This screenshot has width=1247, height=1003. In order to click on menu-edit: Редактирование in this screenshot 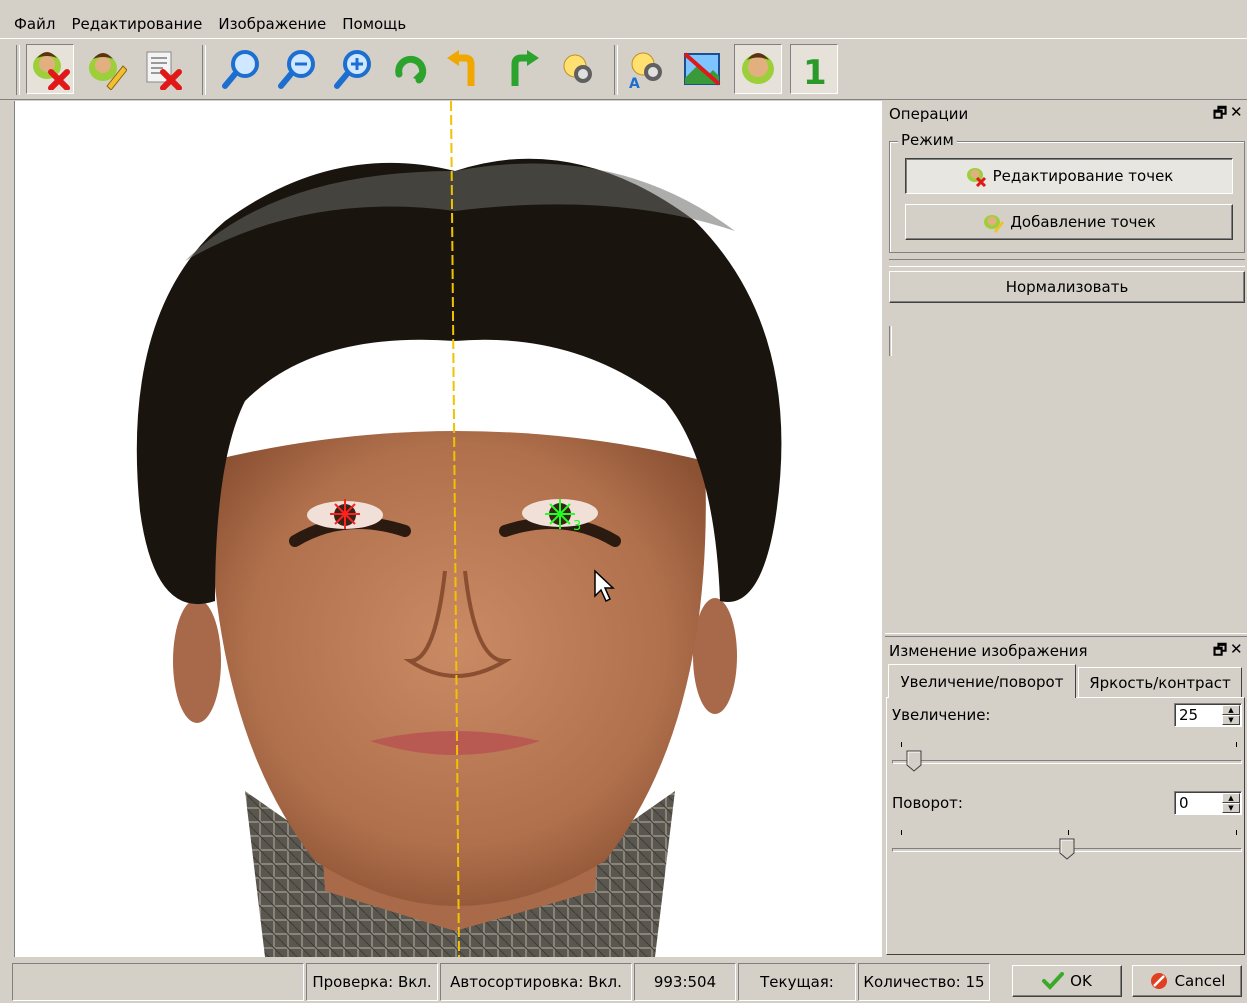, I will do `click(136, 24)`.